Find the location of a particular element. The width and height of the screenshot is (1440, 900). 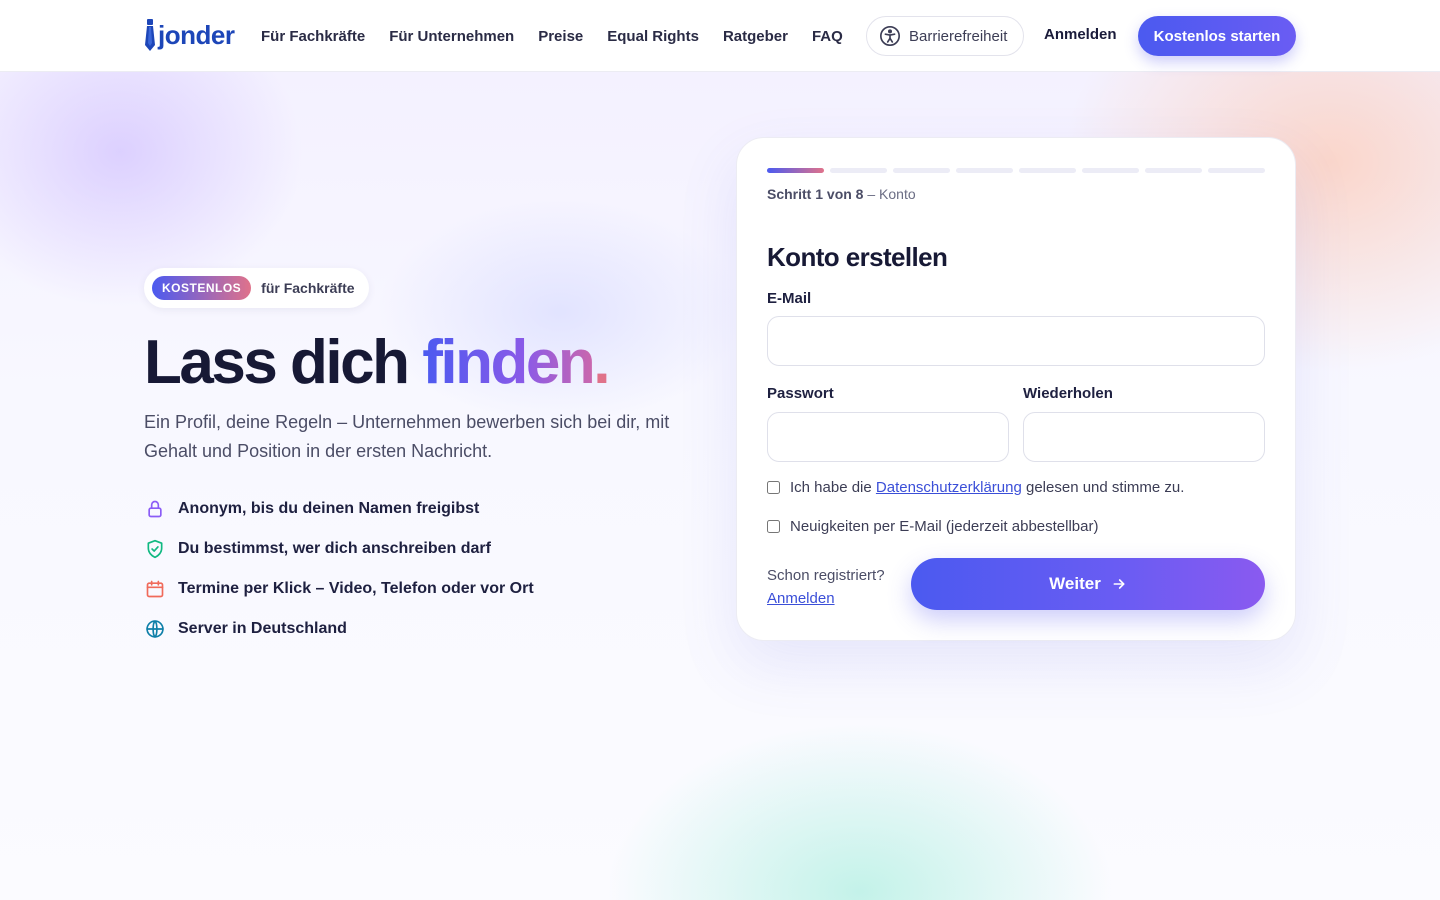

accessibility-button: Barrierefreiheit is located at coordinates (945, 36).